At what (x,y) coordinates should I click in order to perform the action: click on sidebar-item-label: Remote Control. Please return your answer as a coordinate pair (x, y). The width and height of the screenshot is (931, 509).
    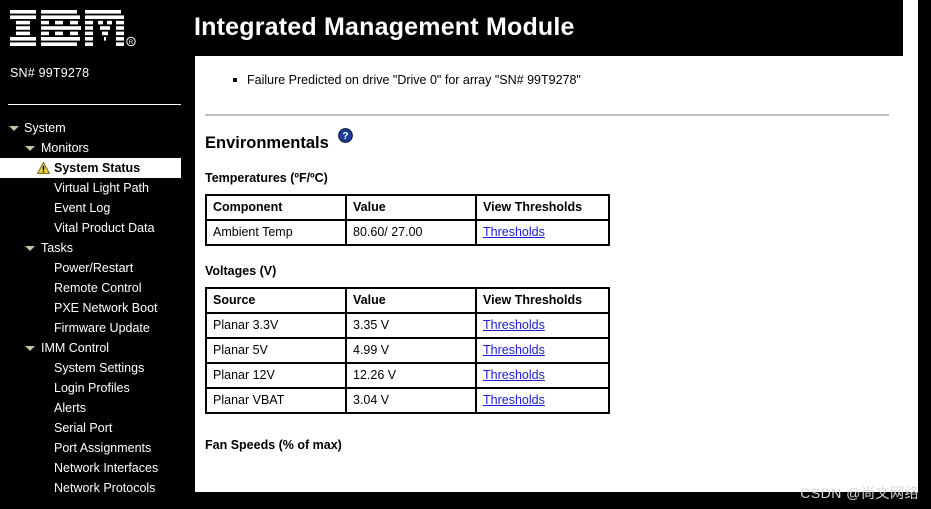
    Looking at the image, I should click on (98, 288).